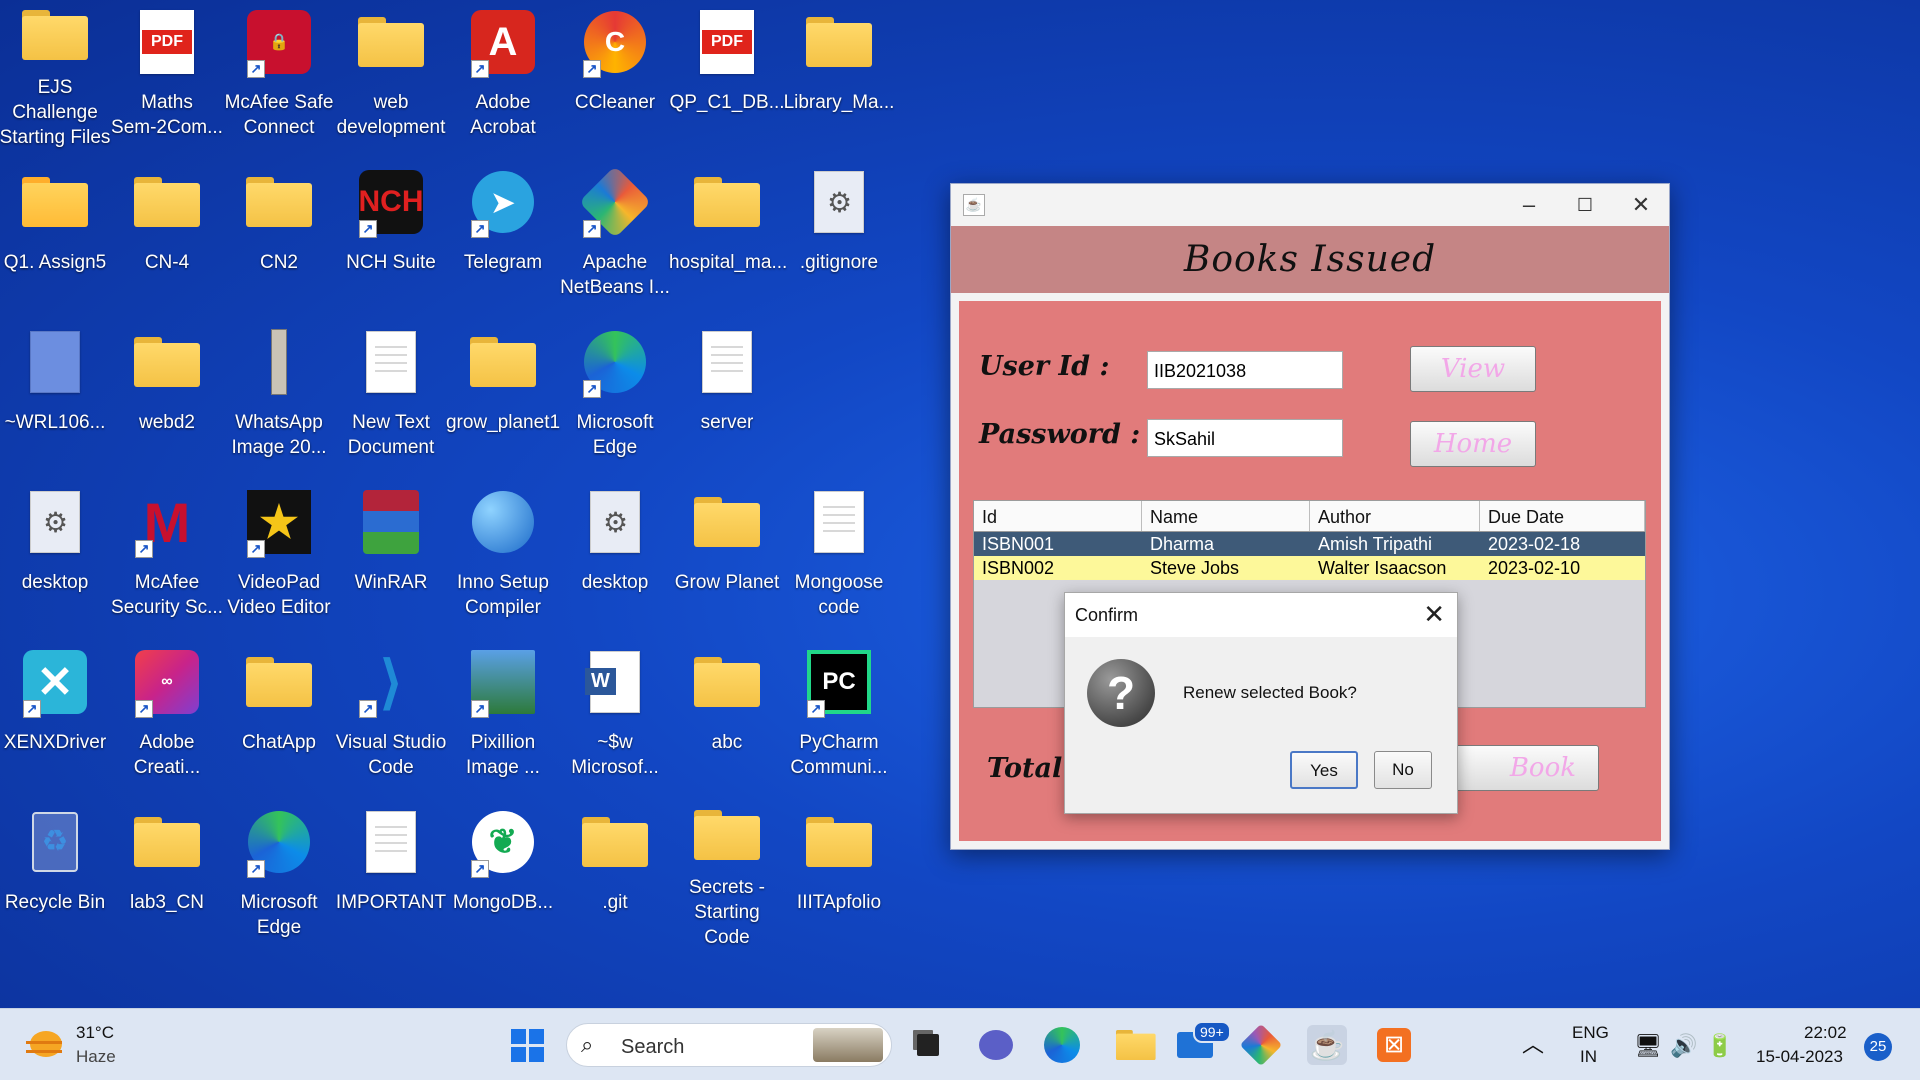 The image size is (1920, 1080). What do you see at coordinates (391, 875) in the screenshot?
I see `desktop-icon: IMPORTANT` at bounding box center [391, 875].